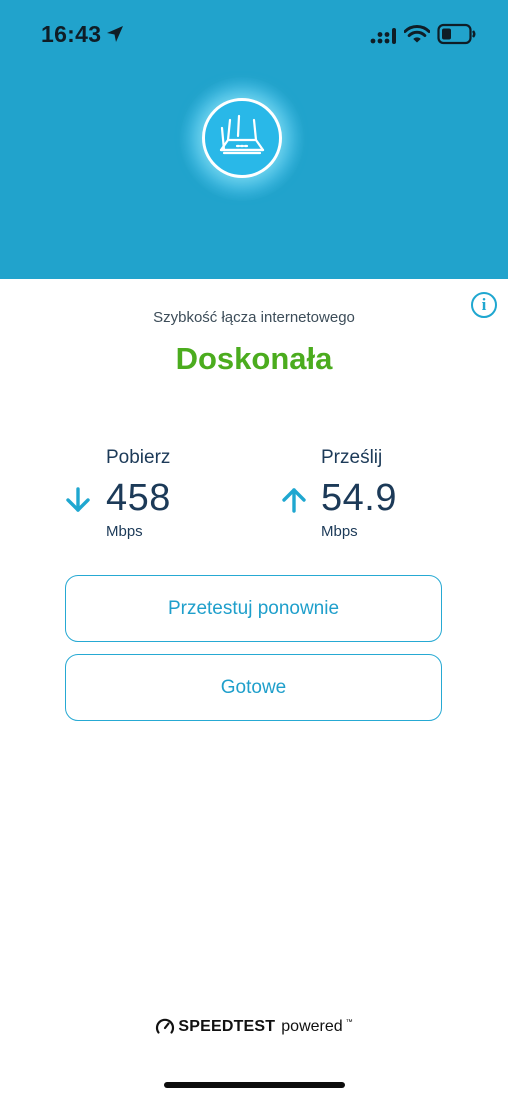  I want to click on speedtest-brand: SPEEDTEST, so click(227, 1026).